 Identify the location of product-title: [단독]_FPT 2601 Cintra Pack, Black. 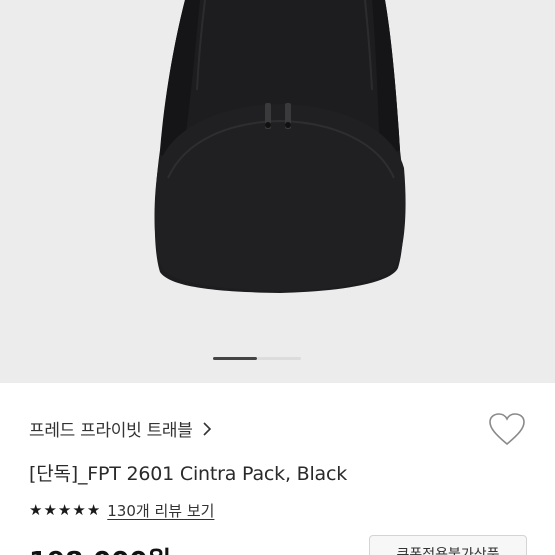
(188, 474).